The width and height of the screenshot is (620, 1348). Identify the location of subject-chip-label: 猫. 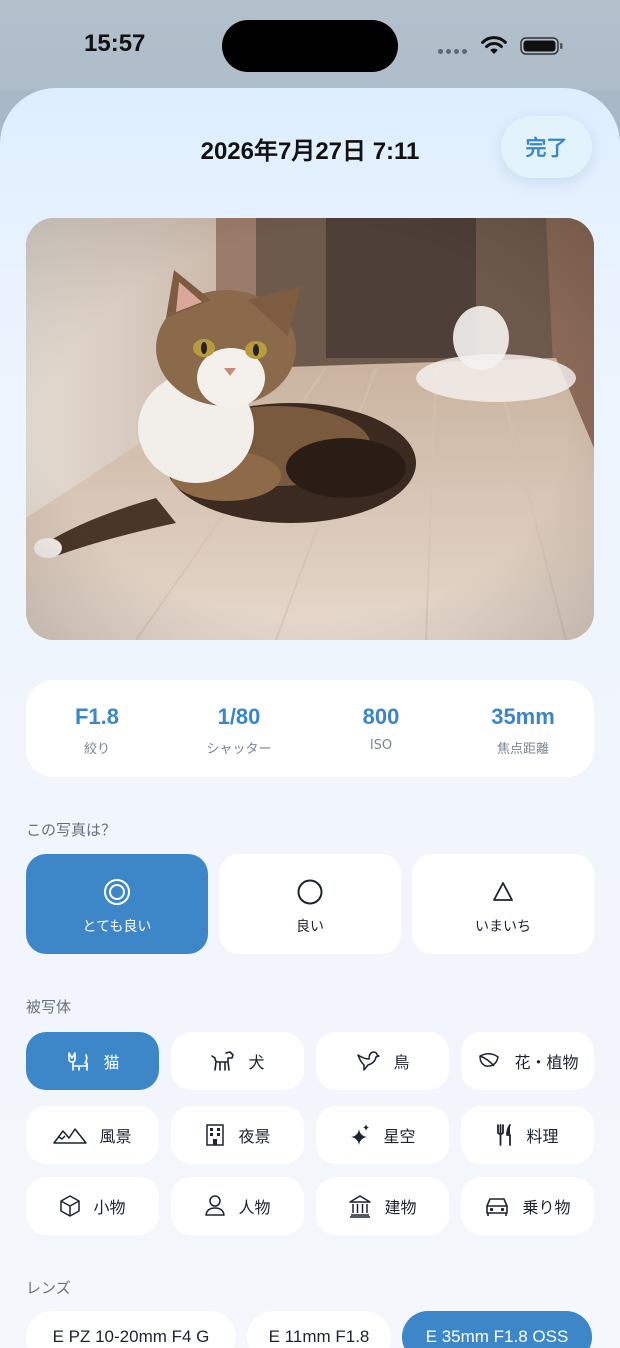
(111, 1062).